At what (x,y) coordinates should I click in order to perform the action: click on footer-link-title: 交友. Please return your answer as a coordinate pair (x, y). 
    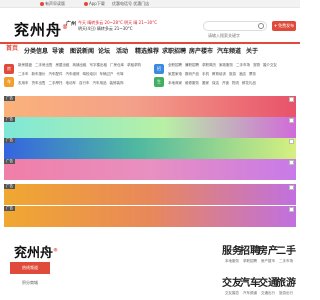
    Looking at the image, I should click on (232, 283).